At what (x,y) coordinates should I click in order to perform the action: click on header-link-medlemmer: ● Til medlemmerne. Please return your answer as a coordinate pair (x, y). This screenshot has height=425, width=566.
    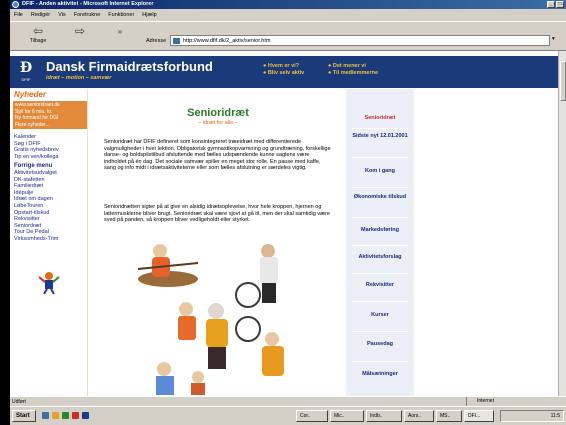
    Looking at the image, I should click on (353, 73).